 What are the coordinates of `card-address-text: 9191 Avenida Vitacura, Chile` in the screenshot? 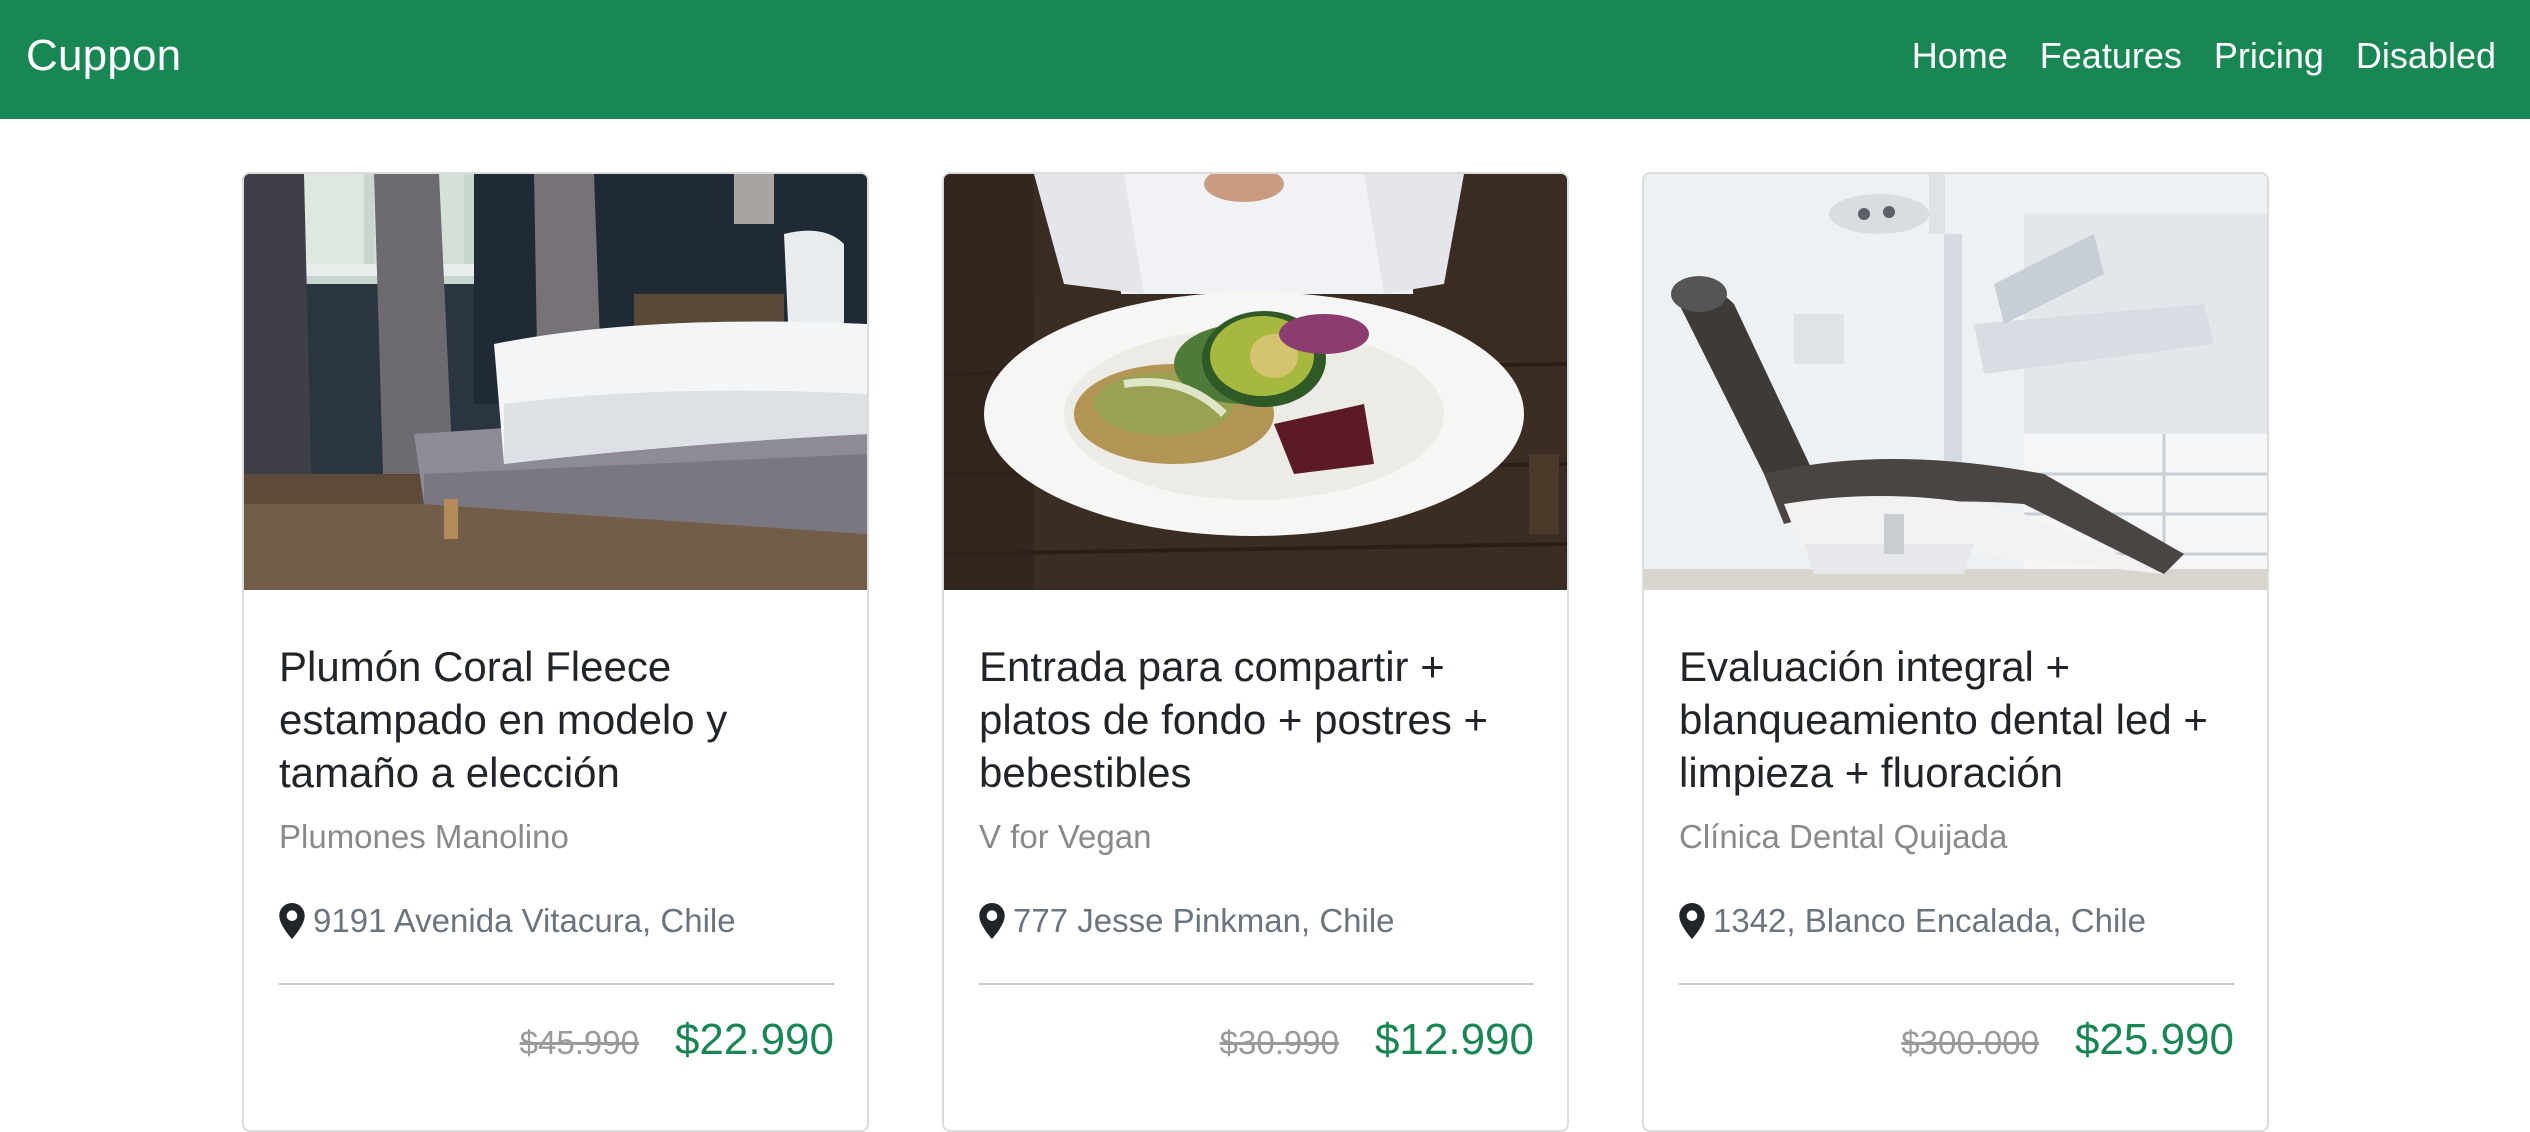 It's located at (524, 920).